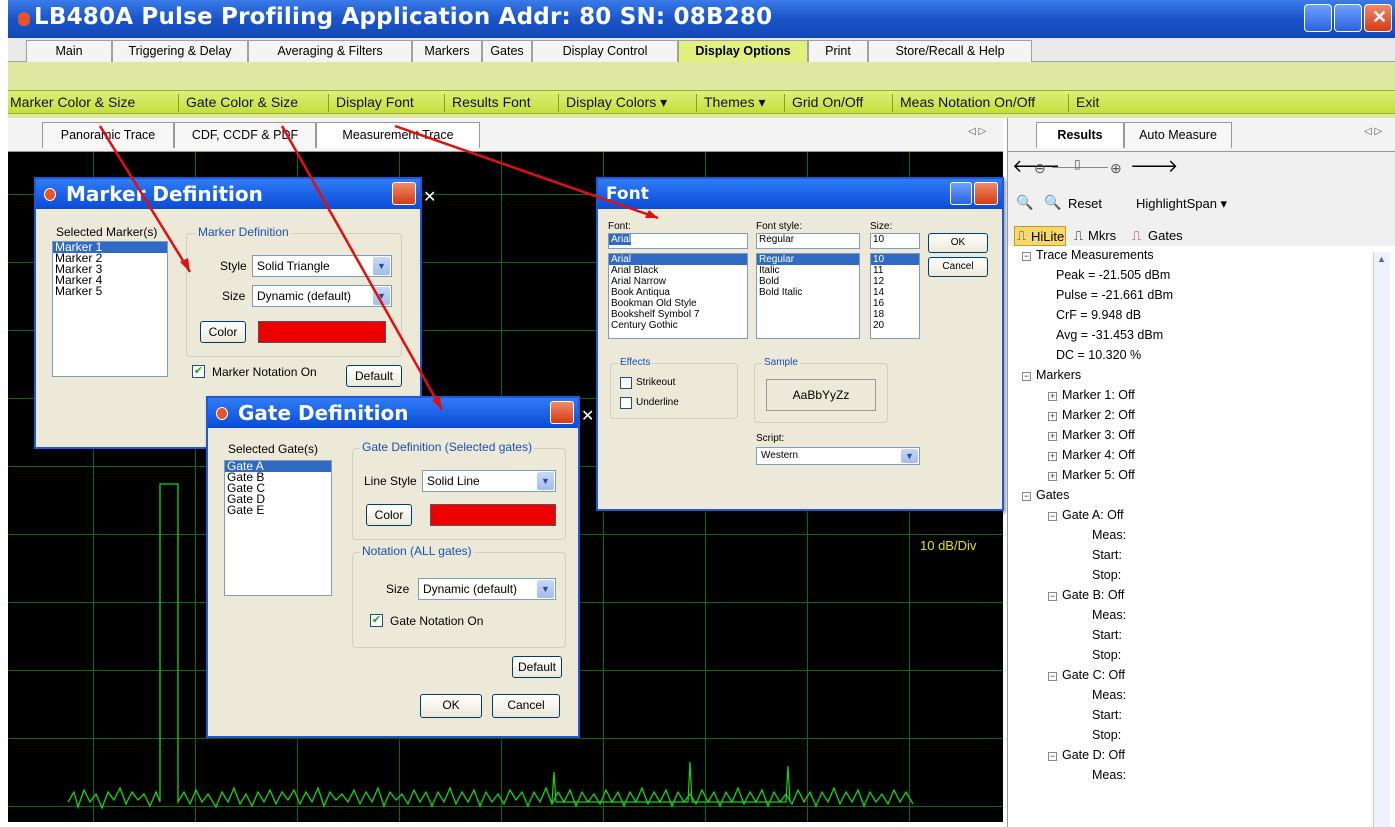 This screenshot has width=1395, height=827. What do you see at coordinates (526, 706) in the screenshot?
I see `gate-cancel-button: Cancel` at bounding box center [526, 706].